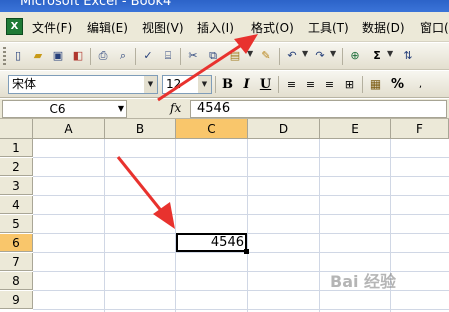  What do you see at coordinates (174, 84) in the screenshot?
I see `font-size-value: 12` at bounding box center [174, 84].